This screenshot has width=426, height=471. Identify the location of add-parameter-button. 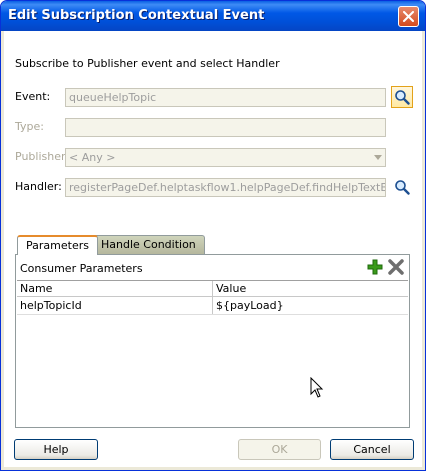
(375, 267).